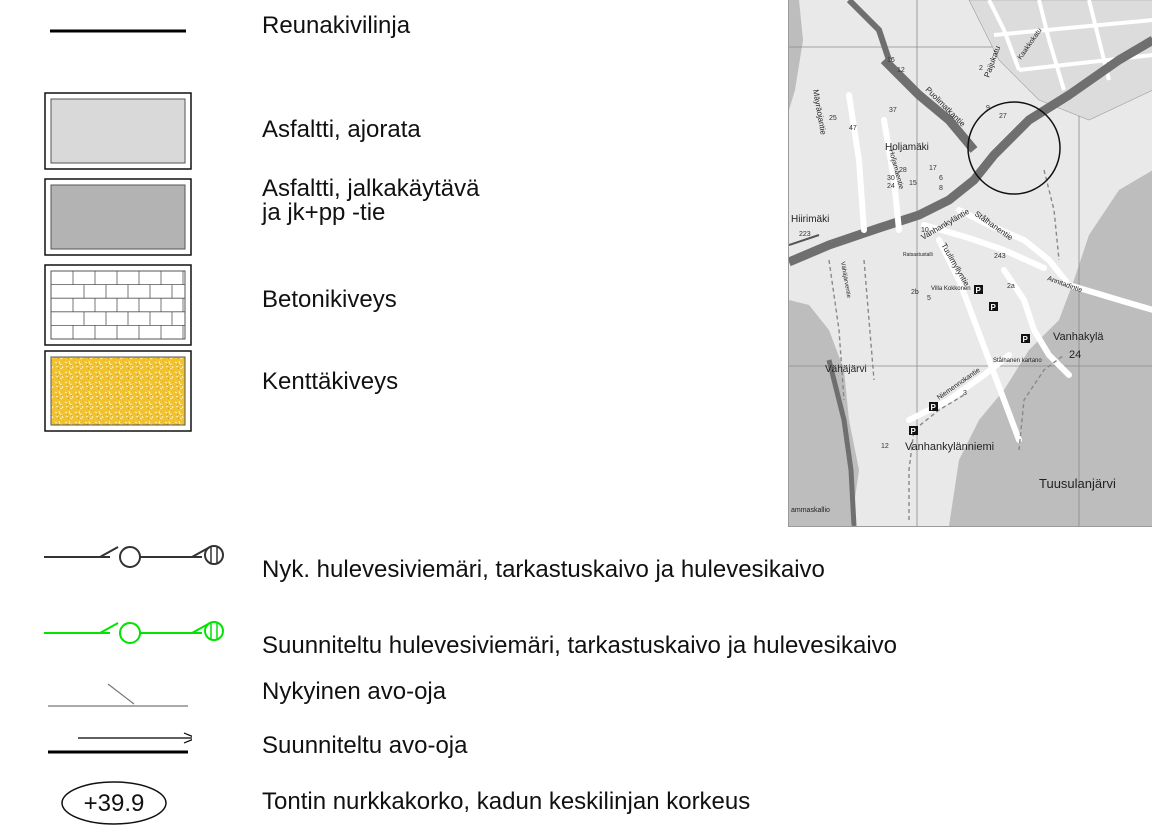 This screenshot has width=1152, height=829. What do you see at coordinates (134, 556) in the screenshot?
I see `existing-storm-sewer-symbol` at bounding box center [134, 556].